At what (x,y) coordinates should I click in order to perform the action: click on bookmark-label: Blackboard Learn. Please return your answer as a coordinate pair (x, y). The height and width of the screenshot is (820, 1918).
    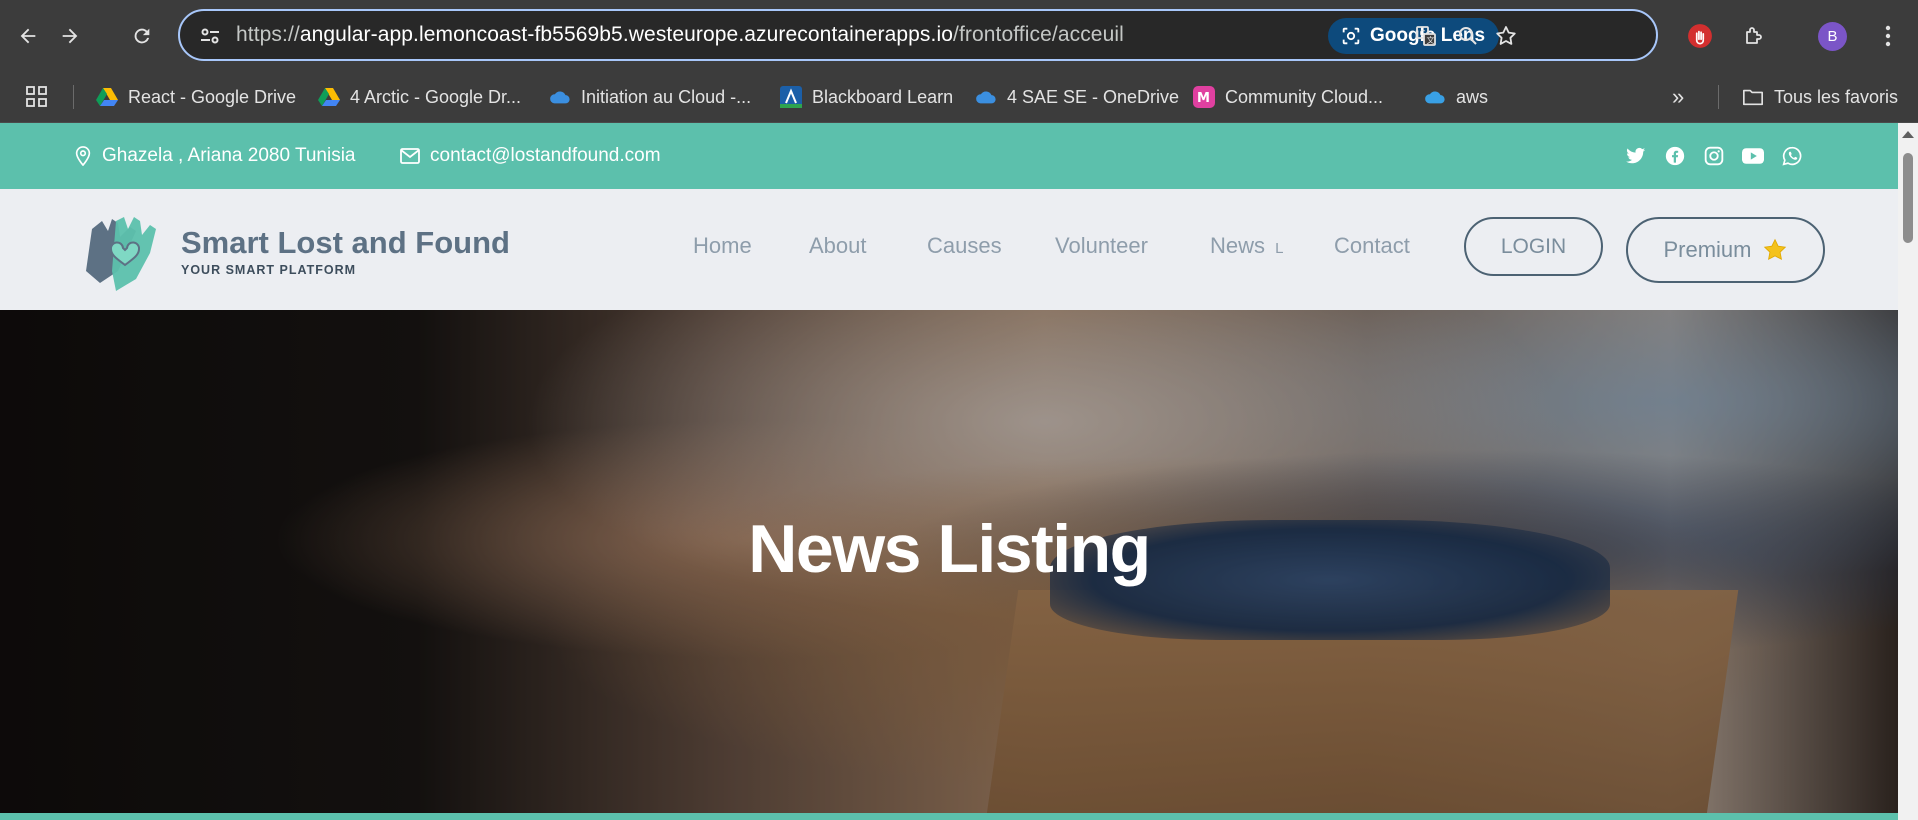
    Looking at the image, I should click on (883, 96).